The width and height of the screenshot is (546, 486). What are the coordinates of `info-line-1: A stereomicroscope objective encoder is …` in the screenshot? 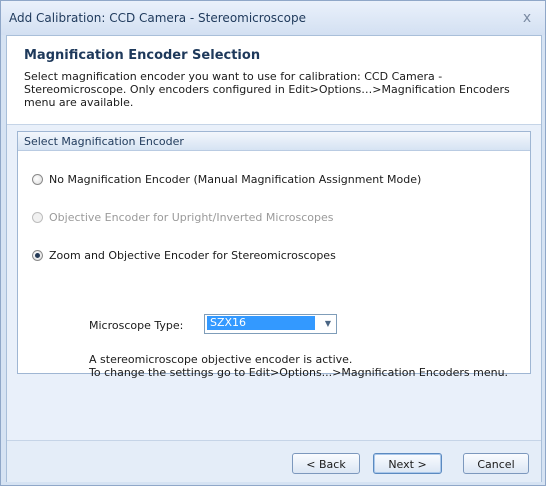 It's located at (221, 359).